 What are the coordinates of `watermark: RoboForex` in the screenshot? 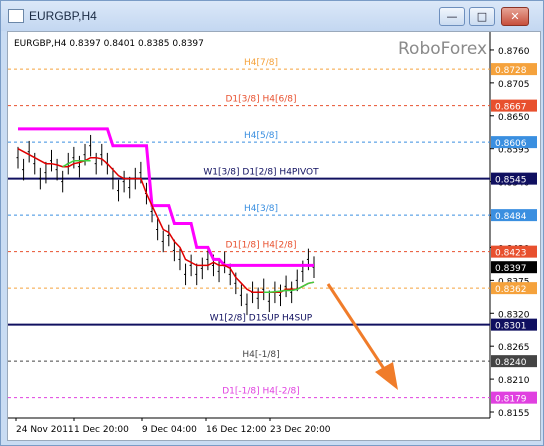 It's located at (442, 49).